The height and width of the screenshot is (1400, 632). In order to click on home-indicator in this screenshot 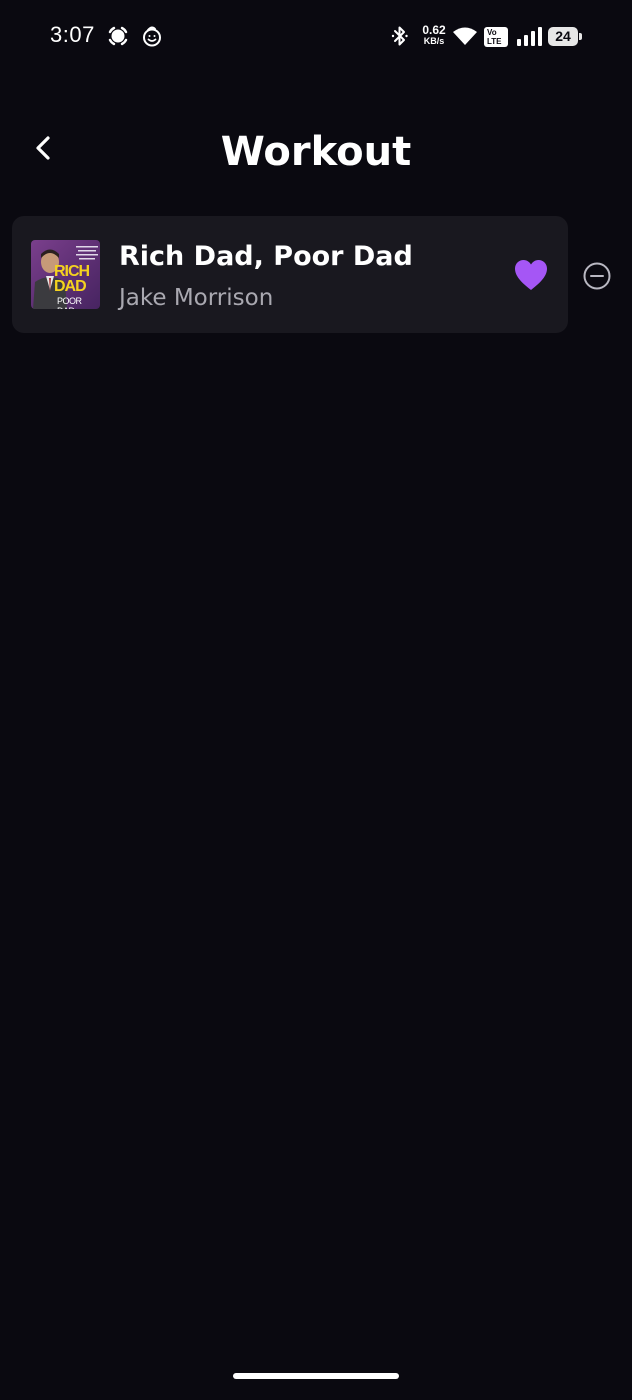, I will do `click(316, 1376)`.